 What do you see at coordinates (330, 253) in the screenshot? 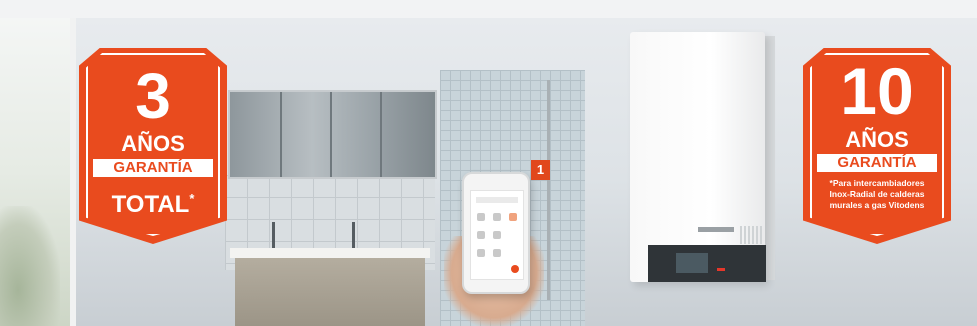
I see `sink-counter` at bounding box center [330, 253].